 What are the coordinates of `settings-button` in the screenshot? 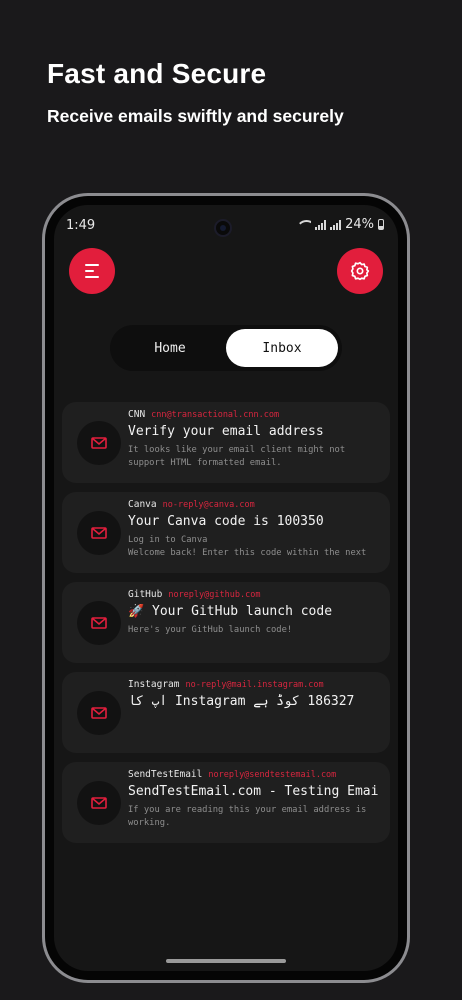 It's located at (360, 271).